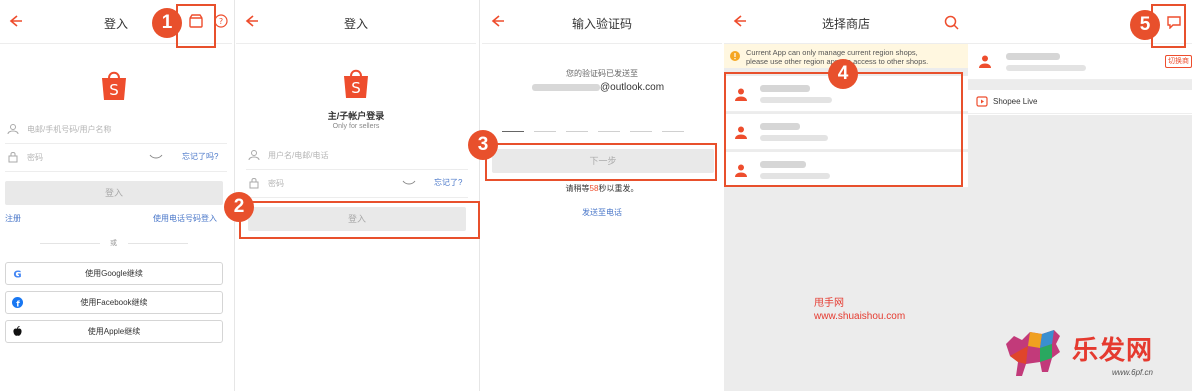 The width and height of the screenshot is (1192, 391). I want to click on send-to-phone-link: 发送至电话, so click(602, 212).